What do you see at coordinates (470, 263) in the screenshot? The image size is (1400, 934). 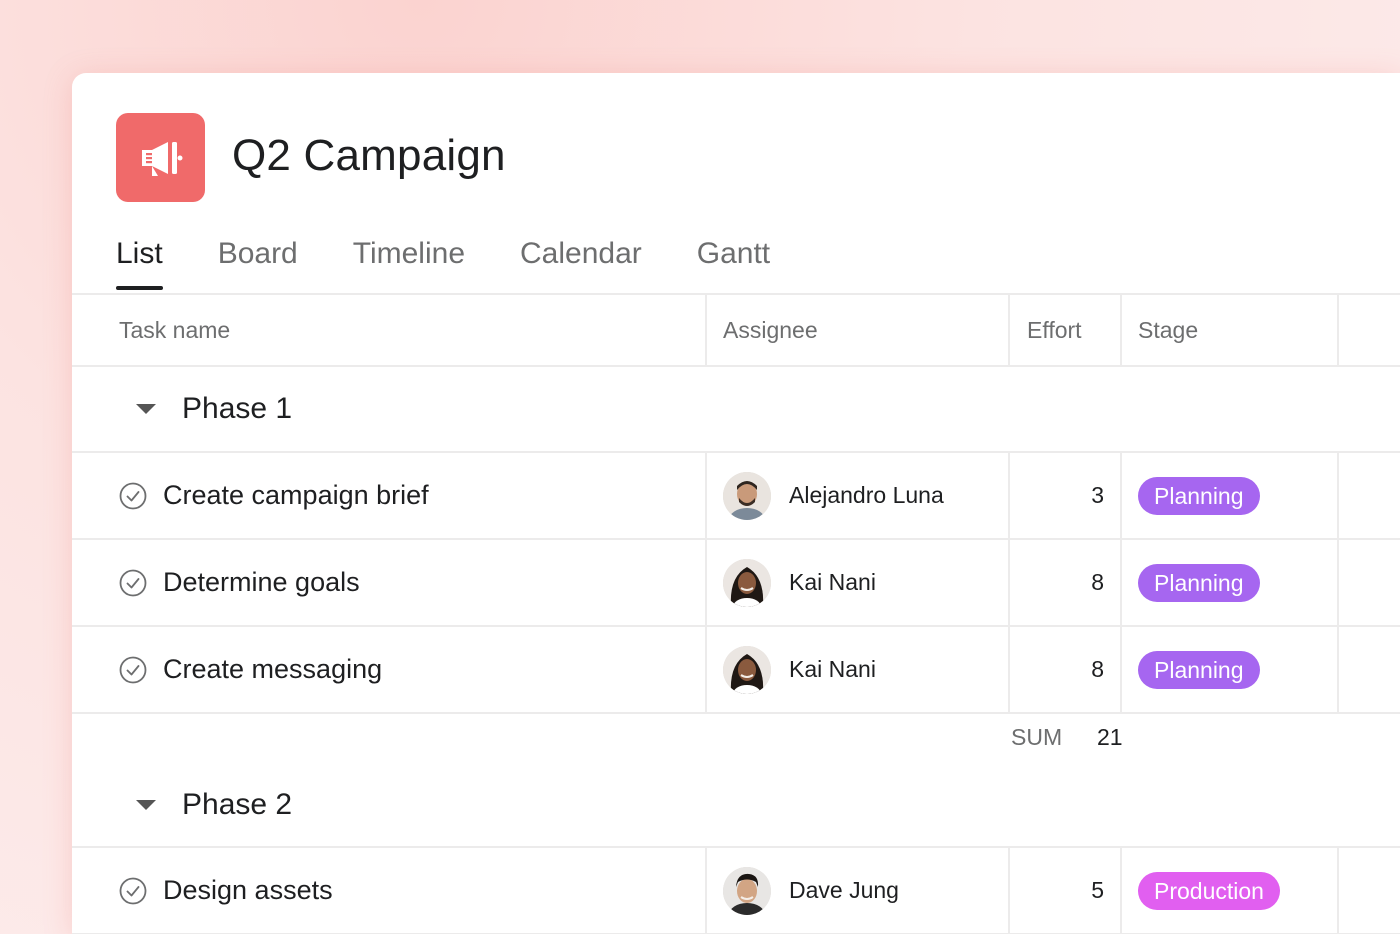 I see `view-tabs: List Board Timeline Calendar Gantt` at bounding box center [470, 263].